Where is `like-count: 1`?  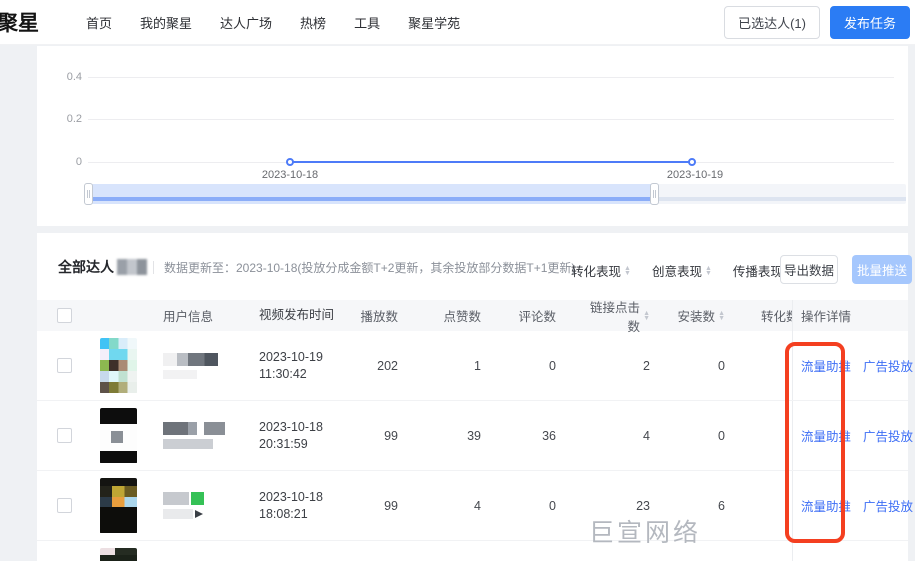 like-count: 1 is located at coordinates (477, 365).